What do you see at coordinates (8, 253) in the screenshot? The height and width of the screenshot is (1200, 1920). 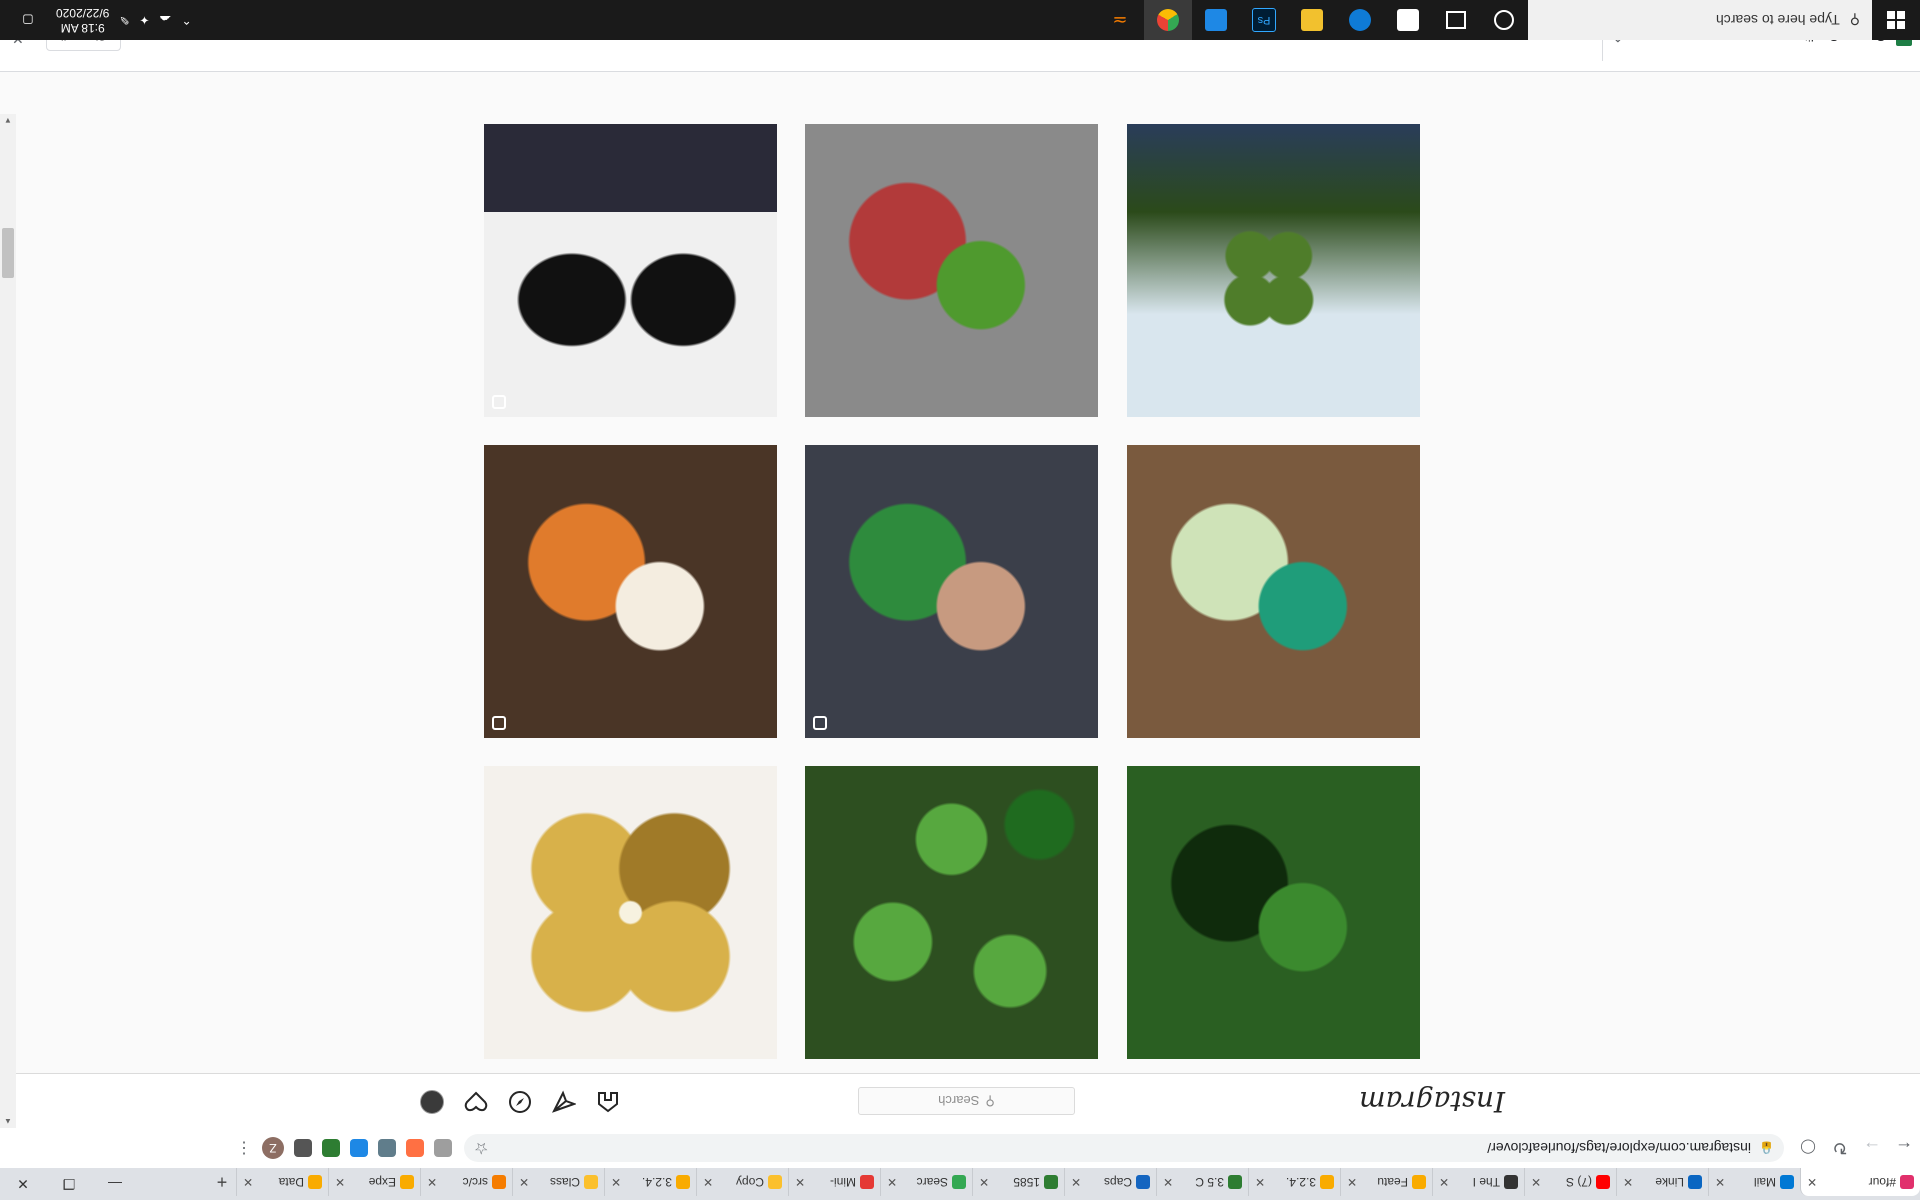 I see `scroll-thumb` at bounding box center [8, 253].